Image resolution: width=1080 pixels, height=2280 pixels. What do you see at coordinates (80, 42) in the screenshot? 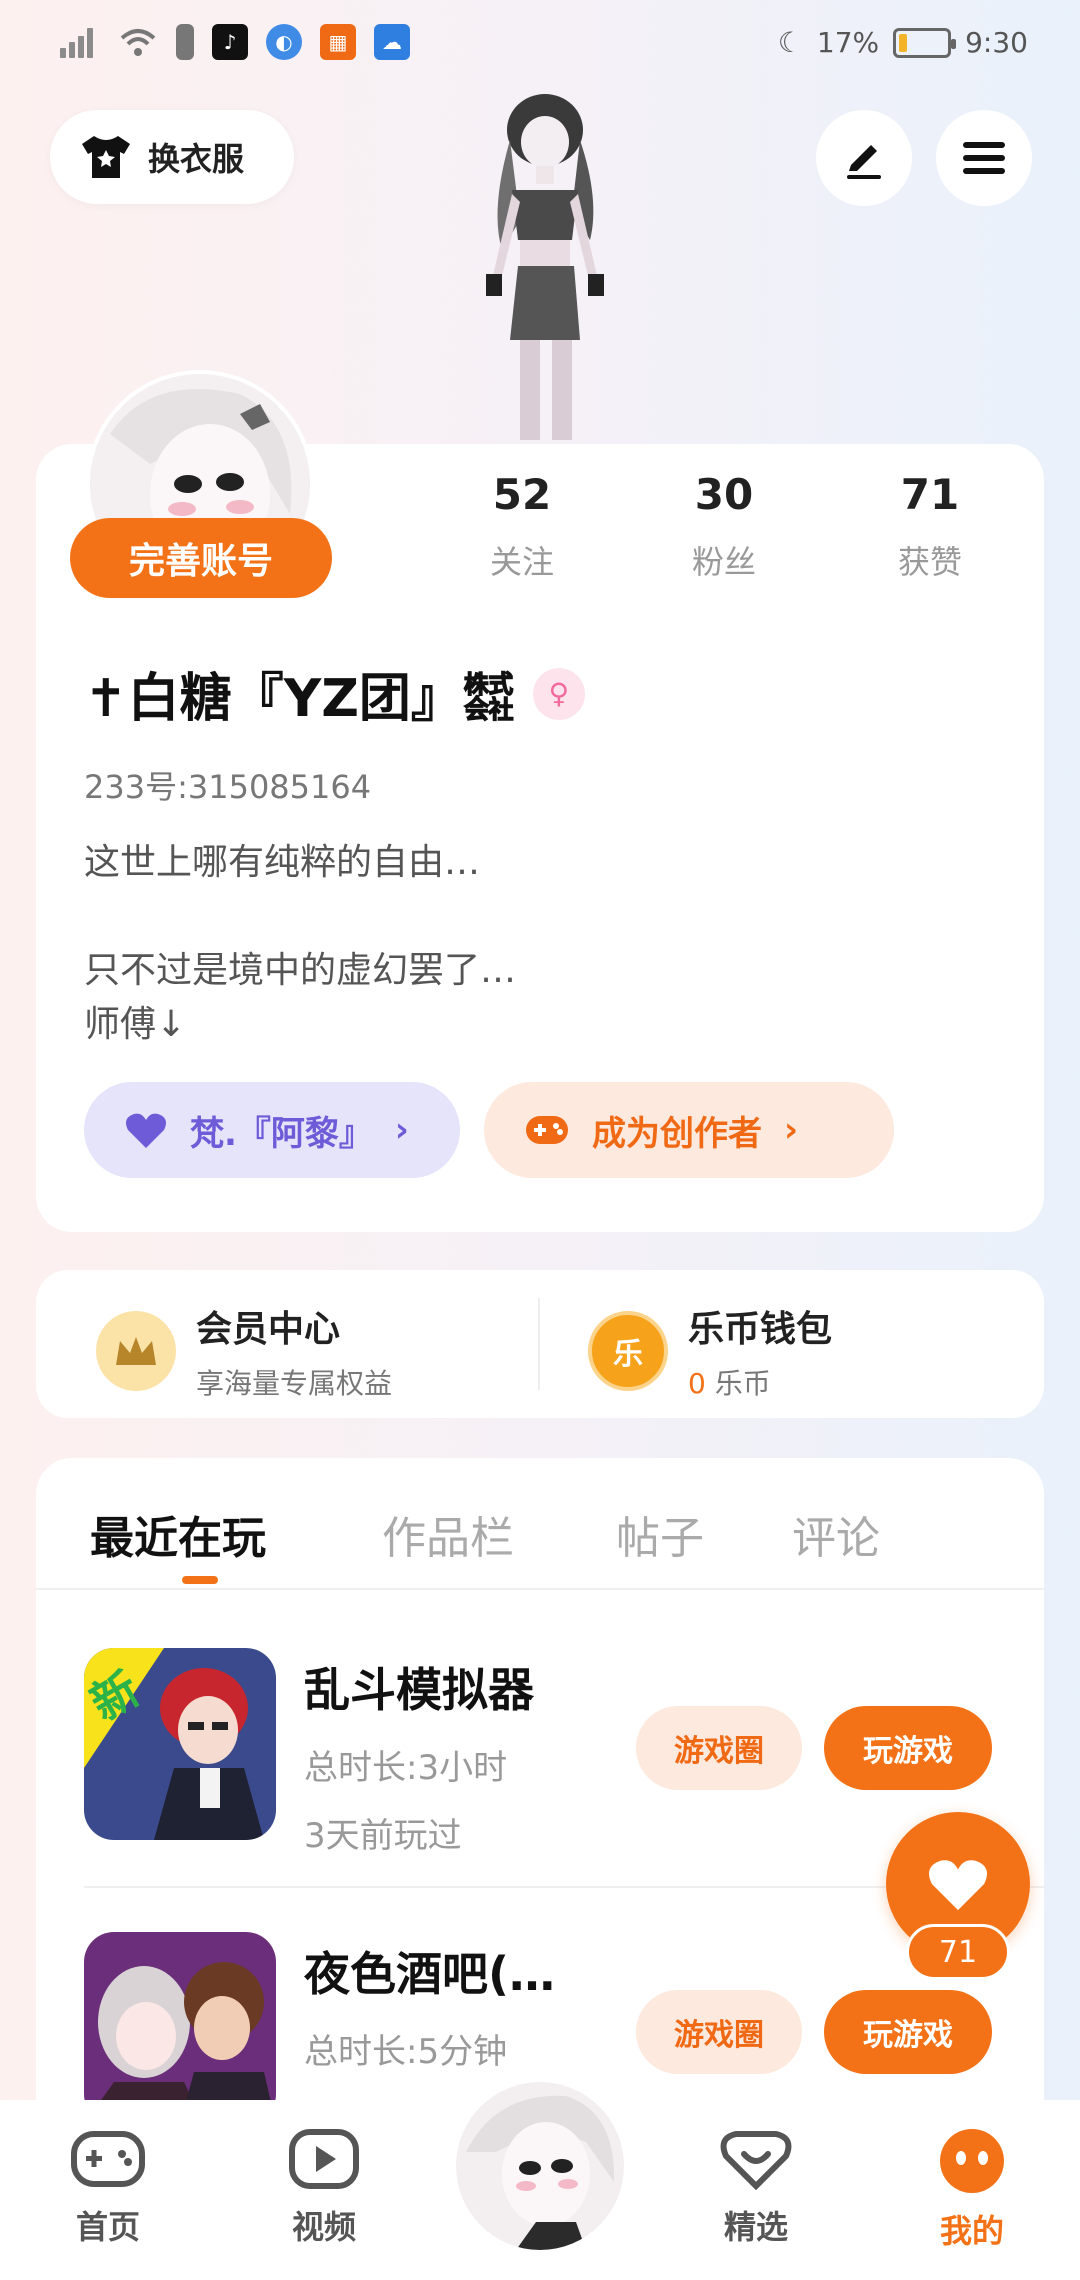
I see `signal-icon` at bounding box center [80, 42].